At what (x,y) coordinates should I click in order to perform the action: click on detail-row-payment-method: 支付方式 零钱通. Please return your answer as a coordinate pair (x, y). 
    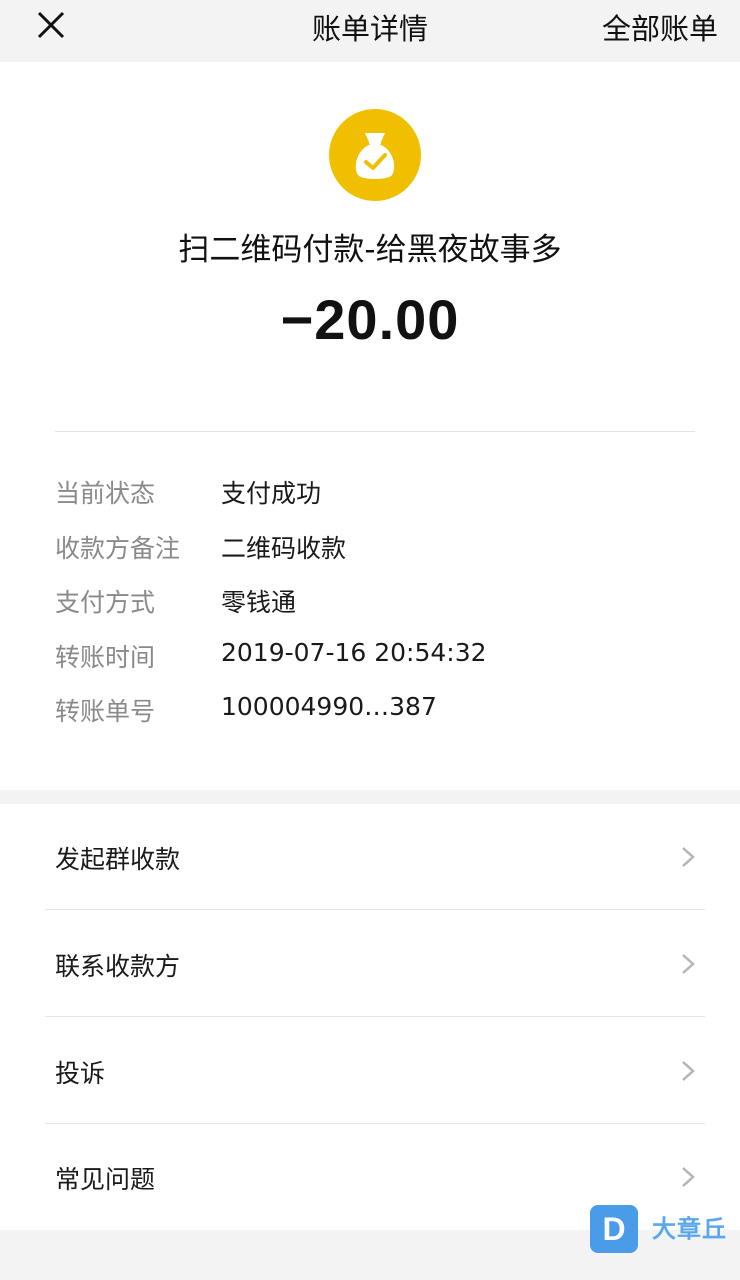
    Looking at the image, I should click on (380, 603).